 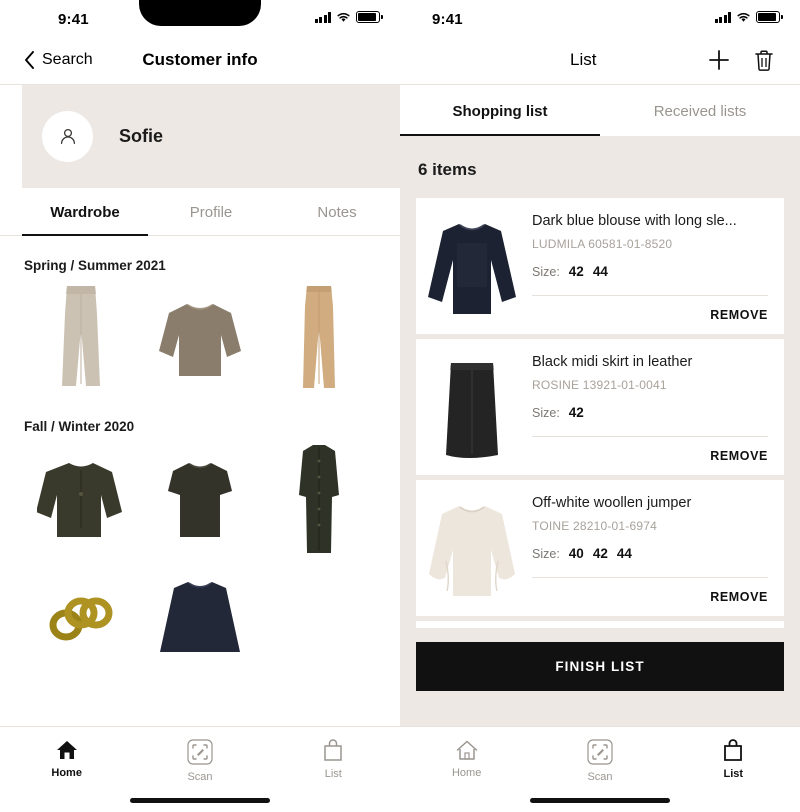 I want to click on item-sku: TOINE 28210-01-6974, so click(x=594, y=525).